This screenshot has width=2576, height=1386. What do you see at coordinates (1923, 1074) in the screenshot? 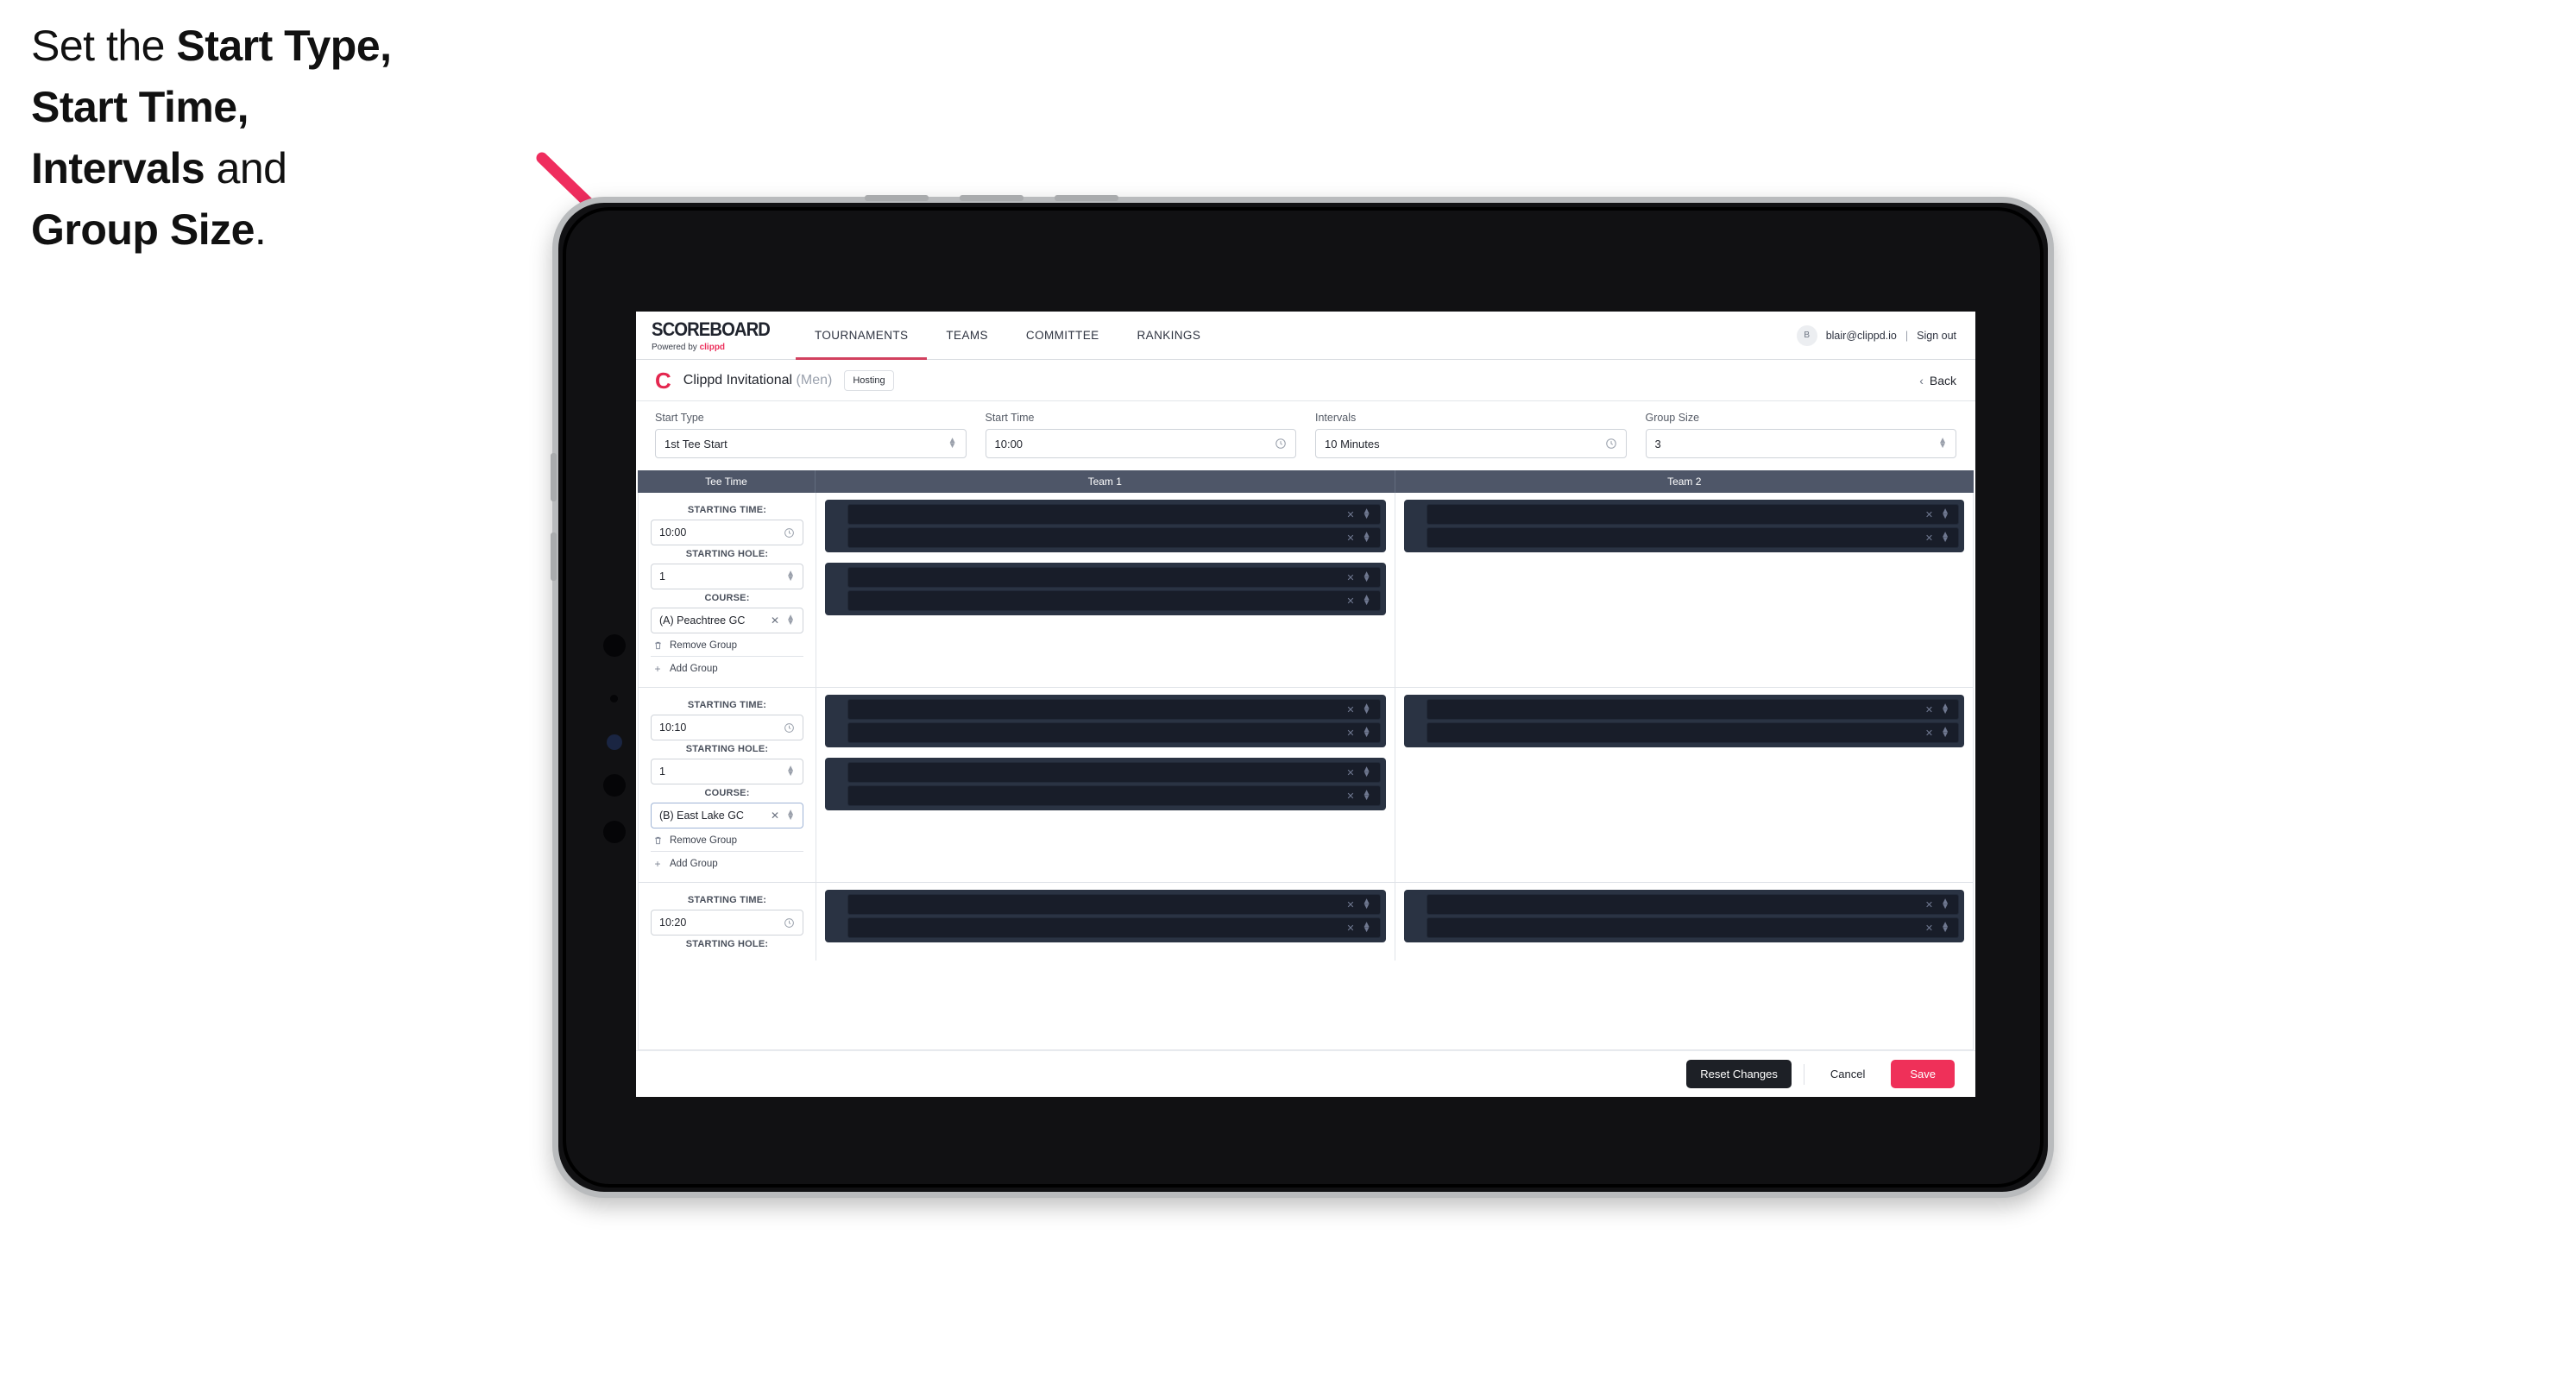
I see `save-button: Save` at bounding box center [1923, 1074].